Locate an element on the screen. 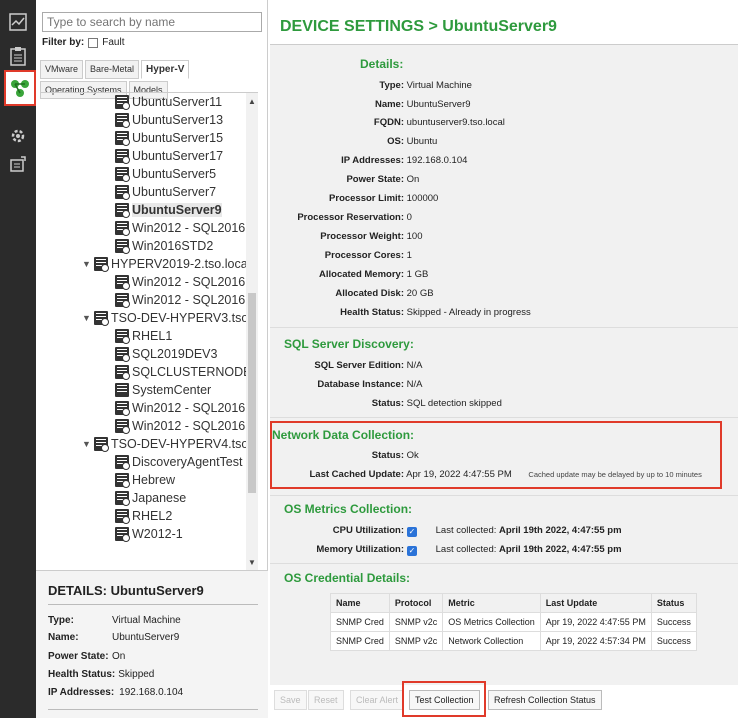 The height and width of the screenshot is (718, 738). page-title: DEVICE SETTINGS > UbuntuServer9 is located at coordinates (418, 26).